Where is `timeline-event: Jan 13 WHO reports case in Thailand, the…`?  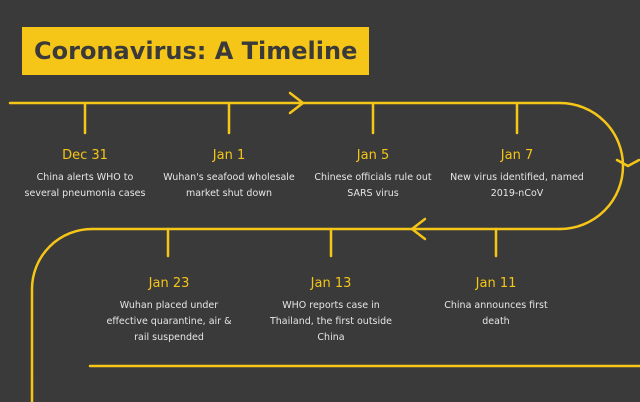 timeline-event: Jan 13 WHO reports case in Thailand, the… is located at coordinates (331, 311).